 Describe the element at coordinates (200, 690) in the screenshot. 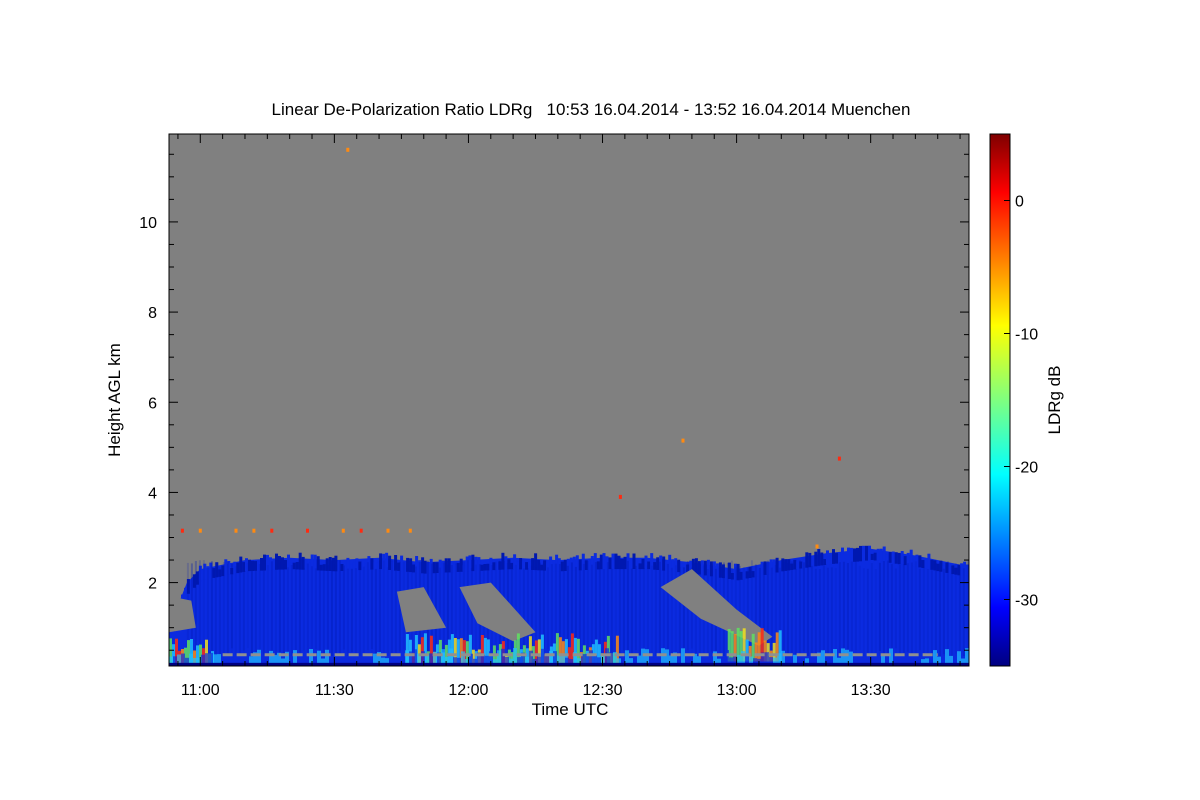

I see `x-tick-label: 11:00` at that location.